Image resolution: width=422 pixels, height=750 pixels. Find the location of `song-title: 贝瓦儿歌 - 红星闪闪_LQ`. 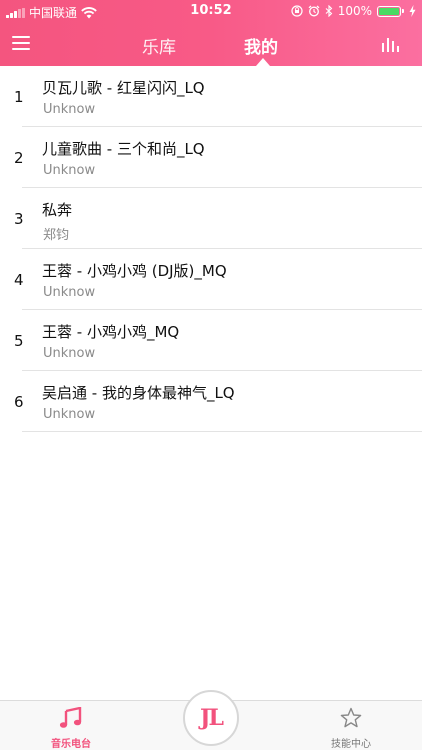

song-title: 贝瓦儿歌 - 红星闪闪_LQ is located at coordinates (123, 88).